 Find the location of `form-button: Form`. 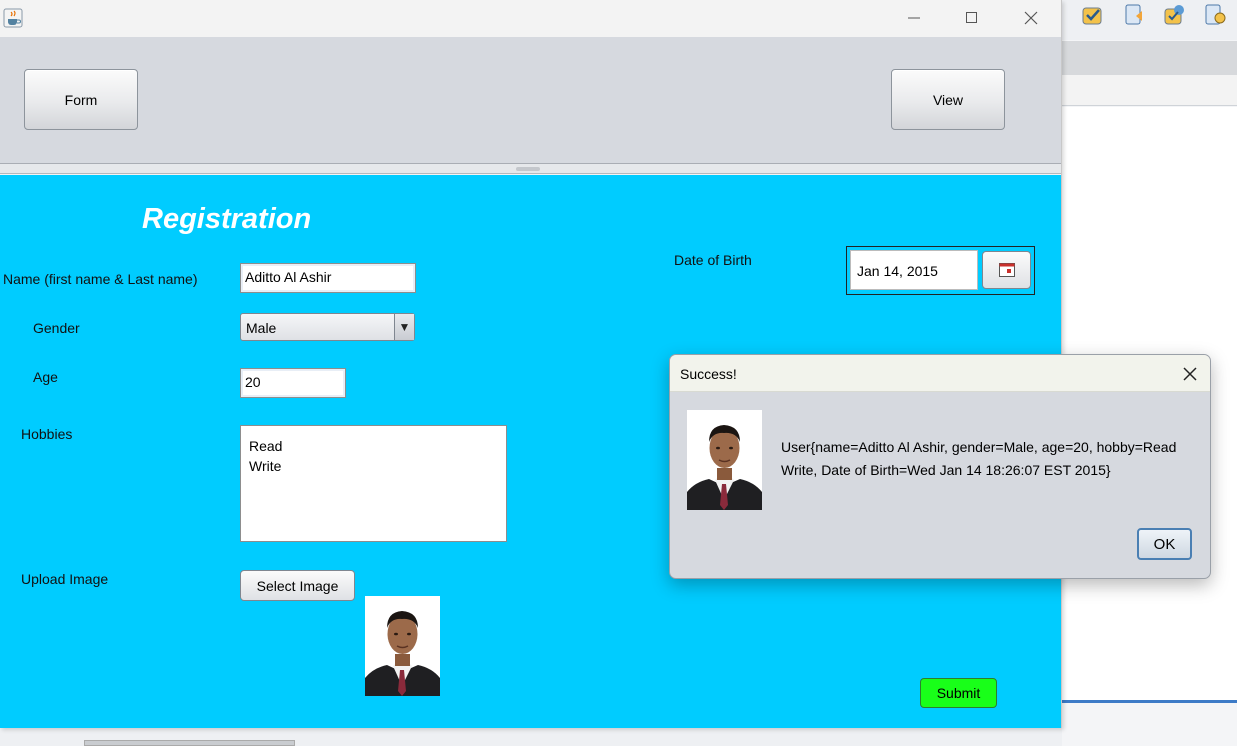

form-button: Form is located at coordinates (81, 99).